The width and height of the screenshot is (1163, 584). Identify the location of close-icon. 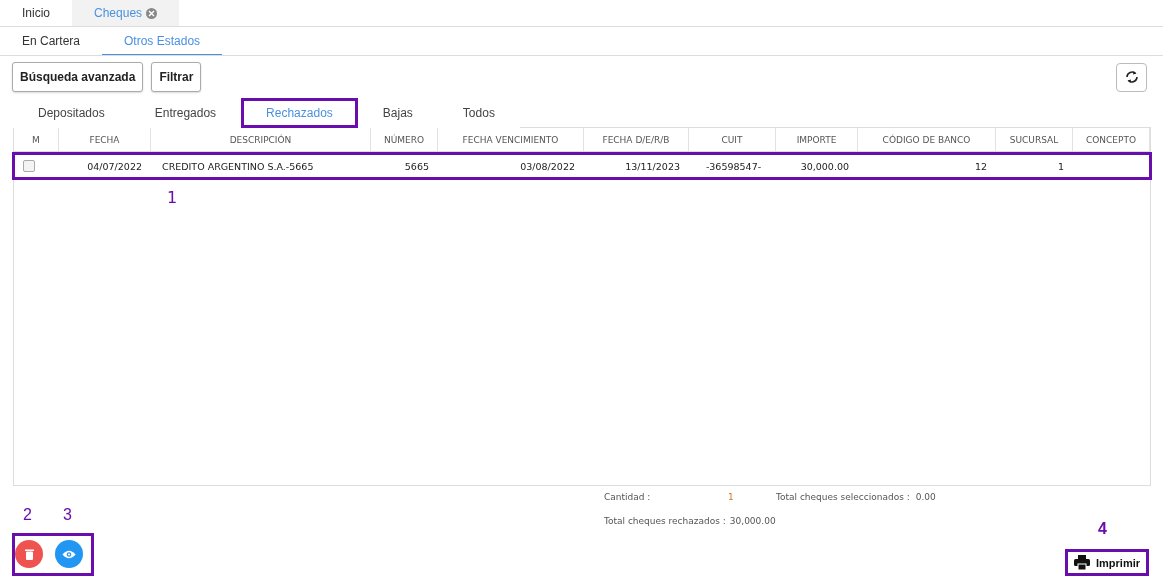
(152, 13).